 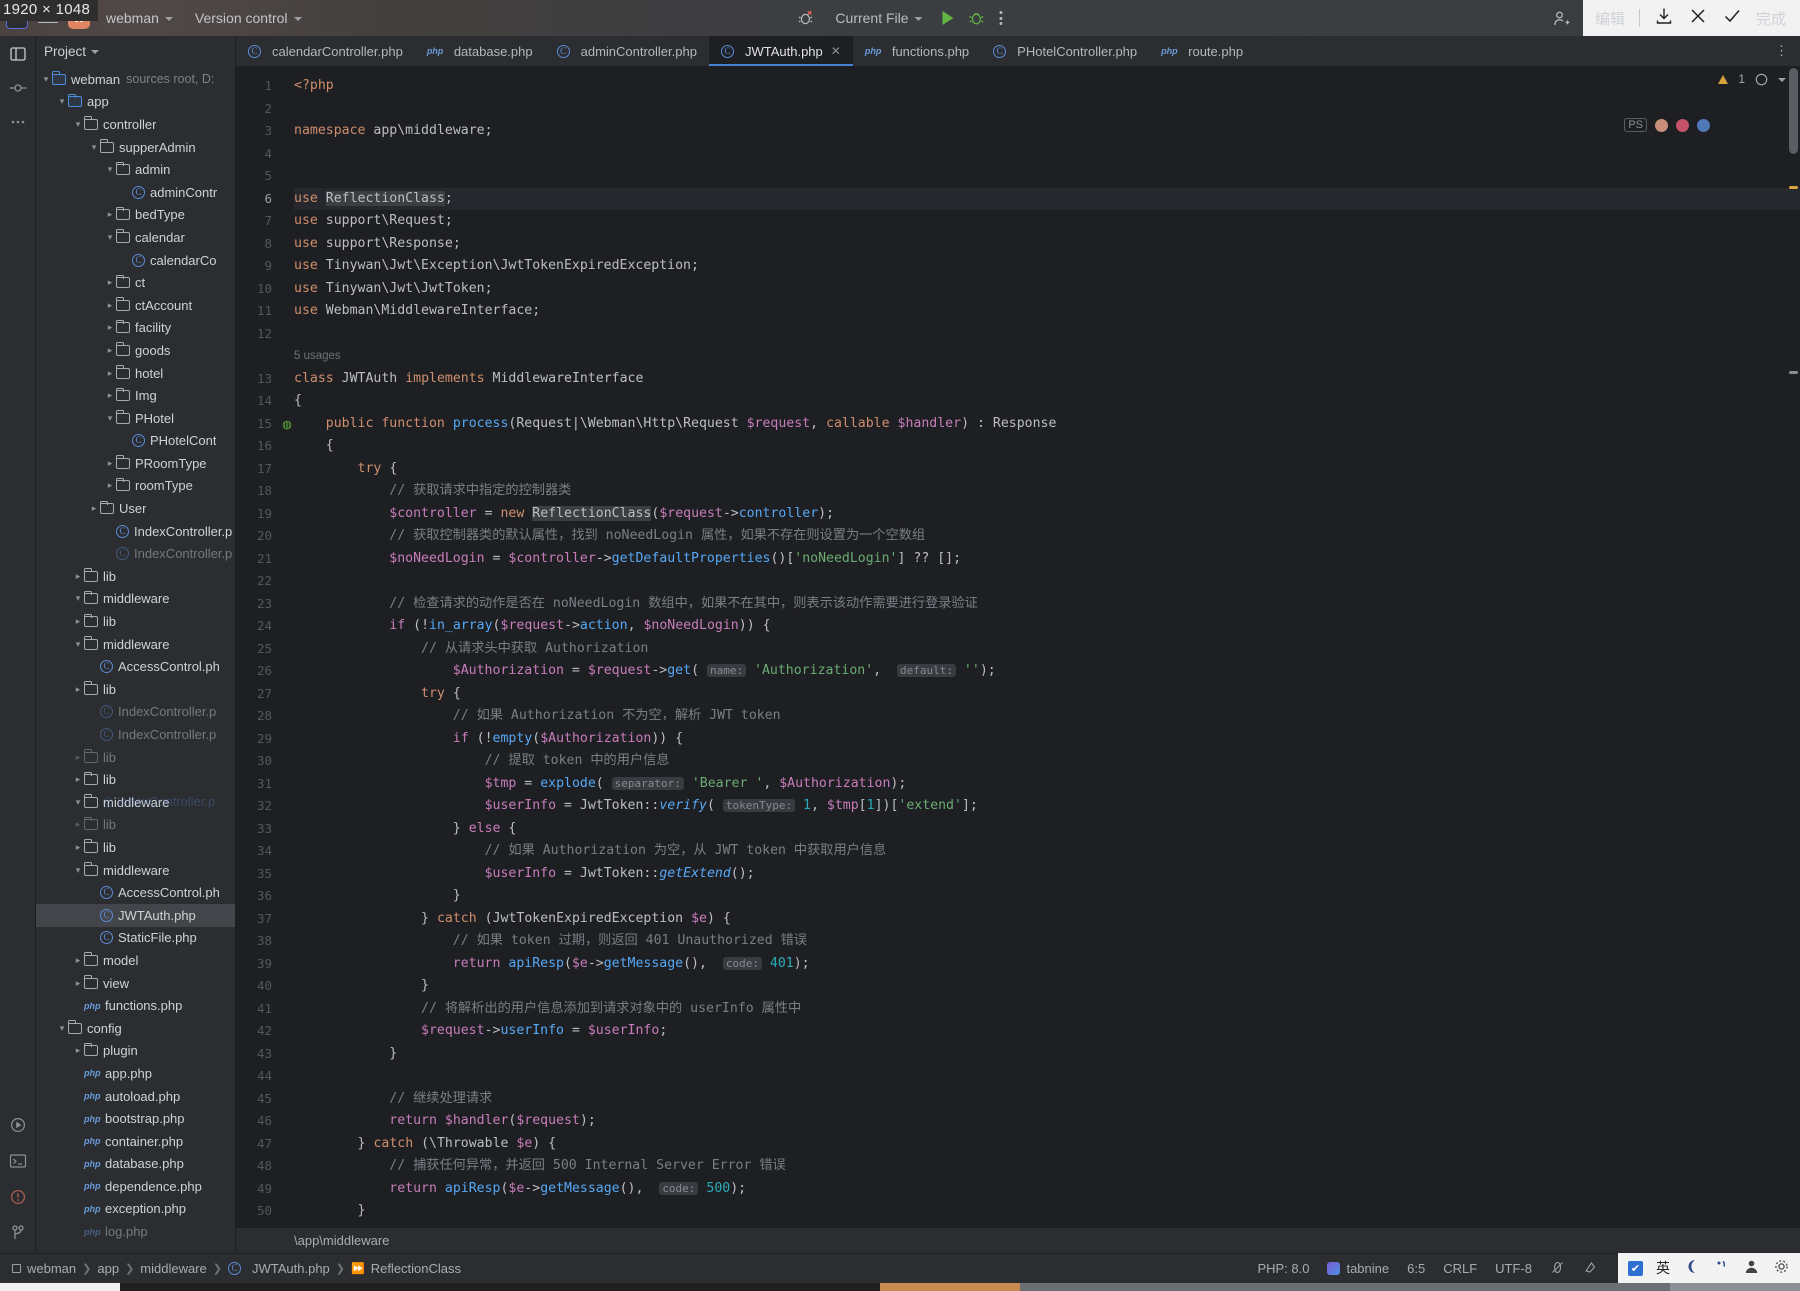 I want to click on editor-tab: php functions.php, so click(x=917, y=51).